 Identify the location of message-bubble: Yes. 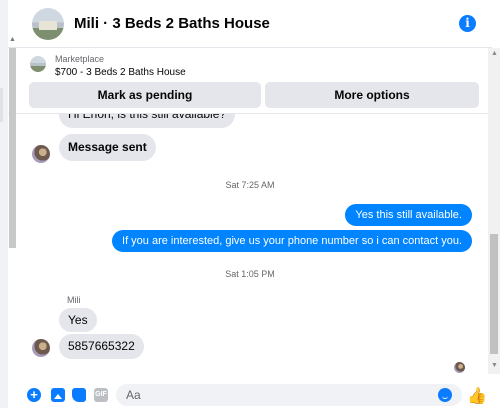
(78, 320).